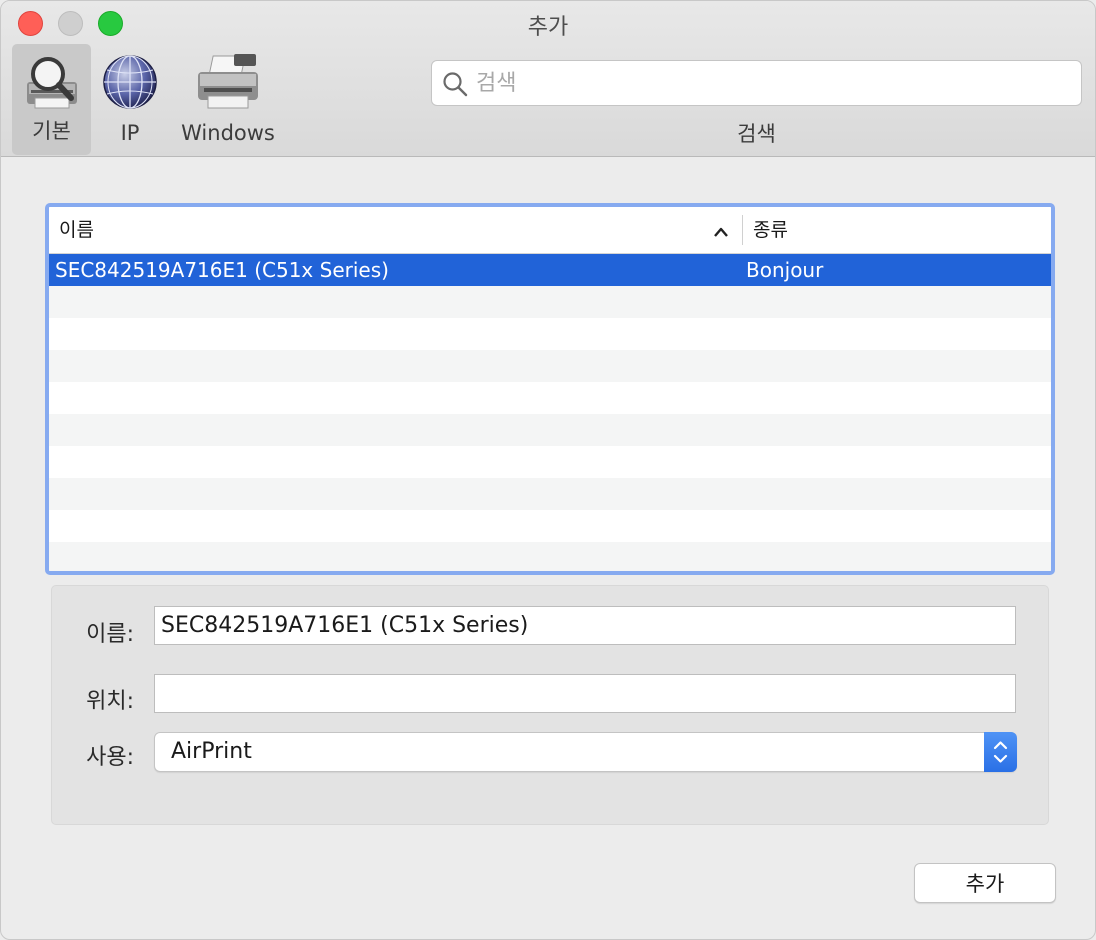 The height and width of the screenshot is (940, 1096). What do you see at coordinates (721, 232) in the screenshot?
I see `sort-ascending-icon` at bounding box center [721, 232].